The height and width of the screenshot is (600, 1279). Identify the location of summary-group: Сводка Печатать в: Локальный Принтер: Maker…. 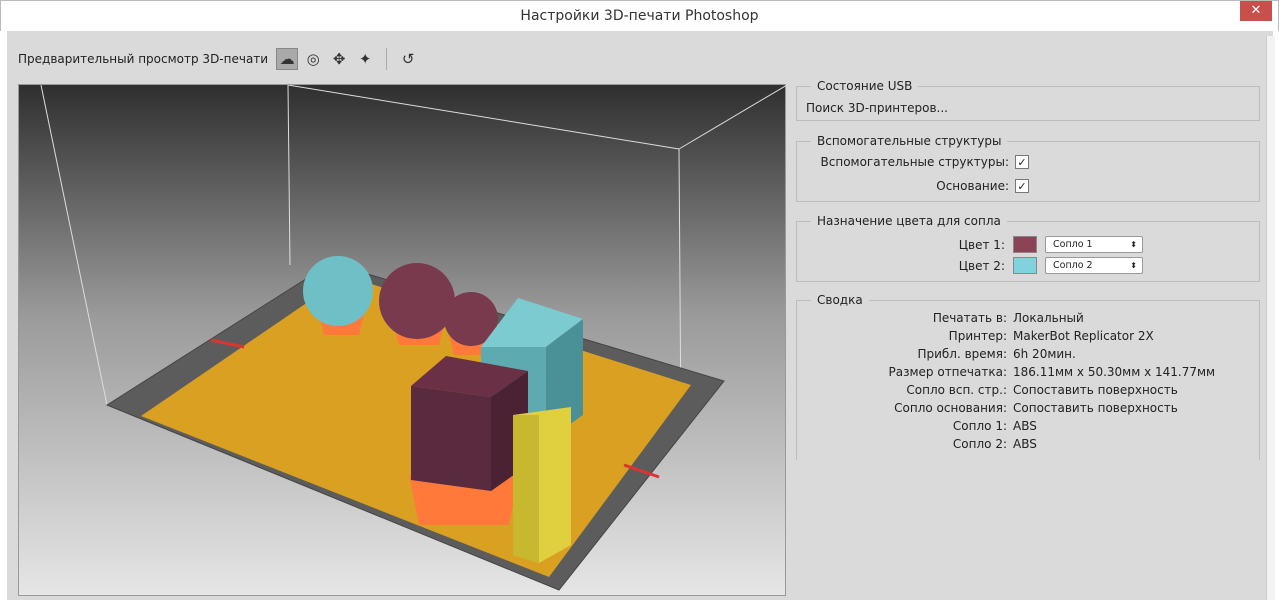
(1028, 376).